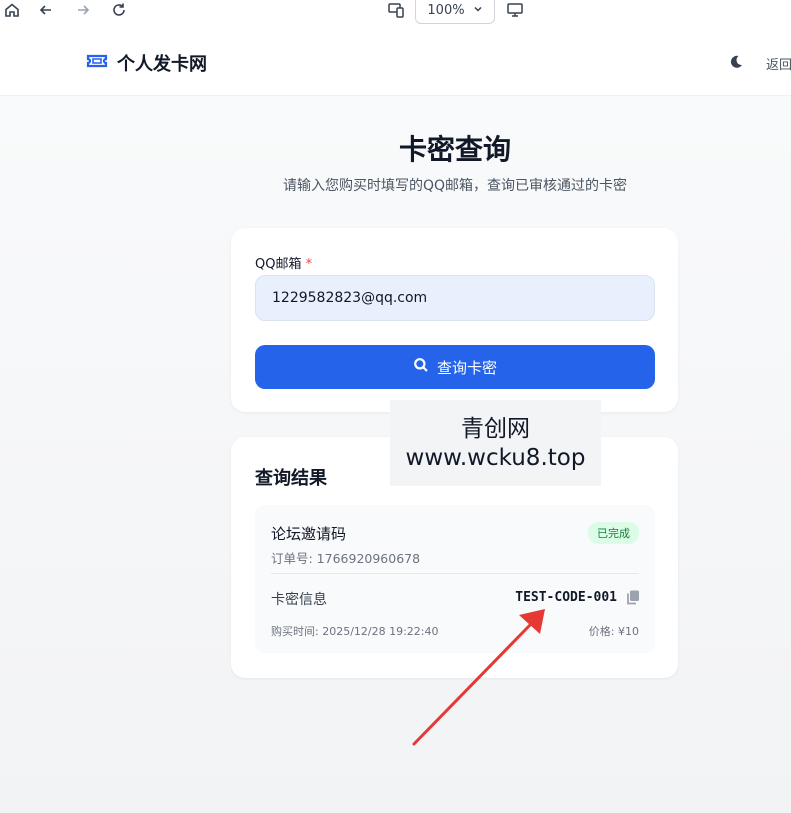 This screenshot has height=813, width=791. I want to click on annotation-arrow-icon, so click(478, 677).